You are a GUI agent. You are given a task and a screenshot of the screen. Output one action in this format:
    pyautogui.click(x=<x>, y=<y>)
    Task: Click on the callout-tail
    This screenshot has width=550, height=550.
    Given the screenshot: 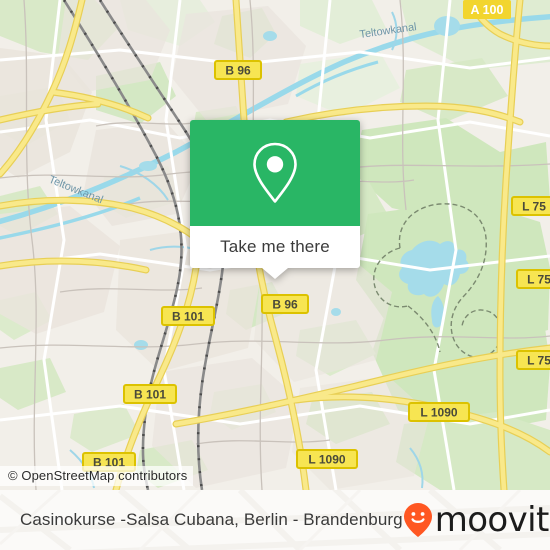 What is the action you would take?
    pyautogui.click(x=275, y=273)
    